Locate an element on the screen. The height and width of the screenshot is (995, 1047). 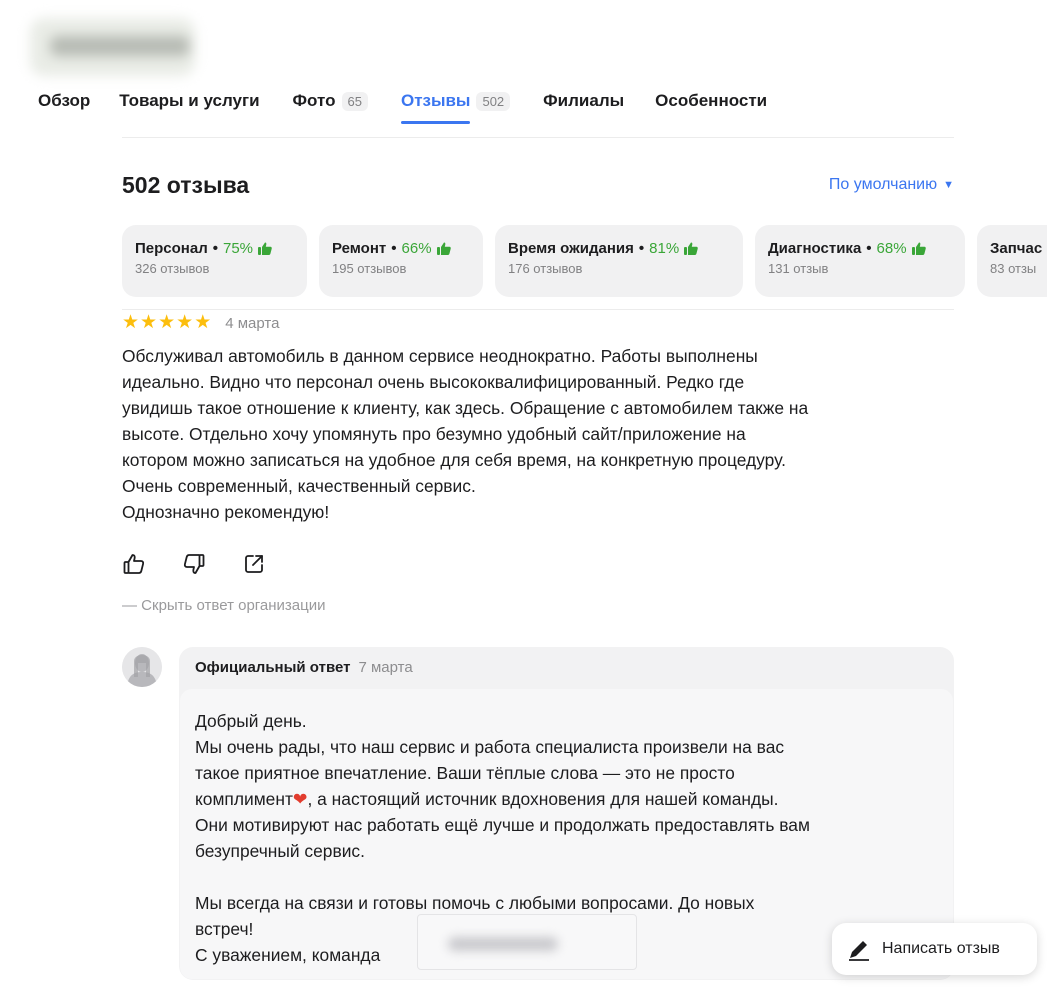
heart-icon: ❤ is located at coordinates (300, 799).